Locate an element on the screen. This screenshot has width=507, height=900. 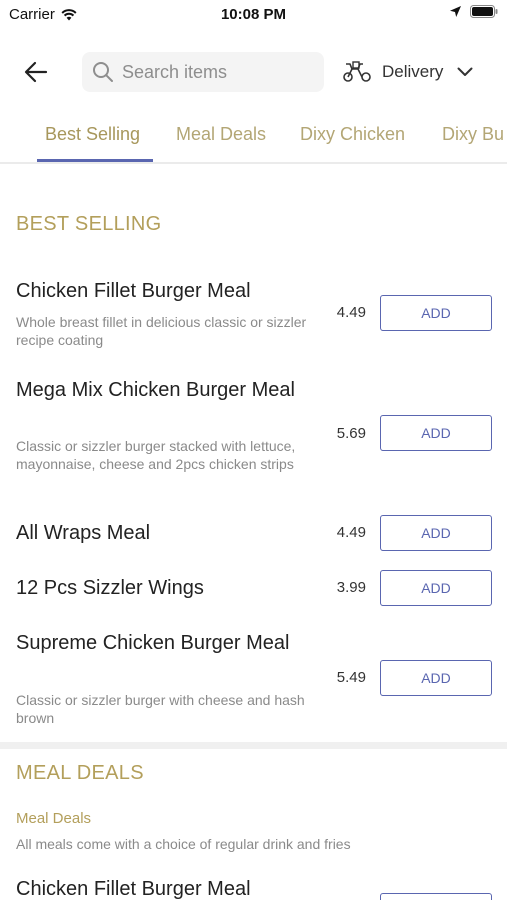
section-title-best-selling: BEST SELLING is located at coordinates (89, 224).